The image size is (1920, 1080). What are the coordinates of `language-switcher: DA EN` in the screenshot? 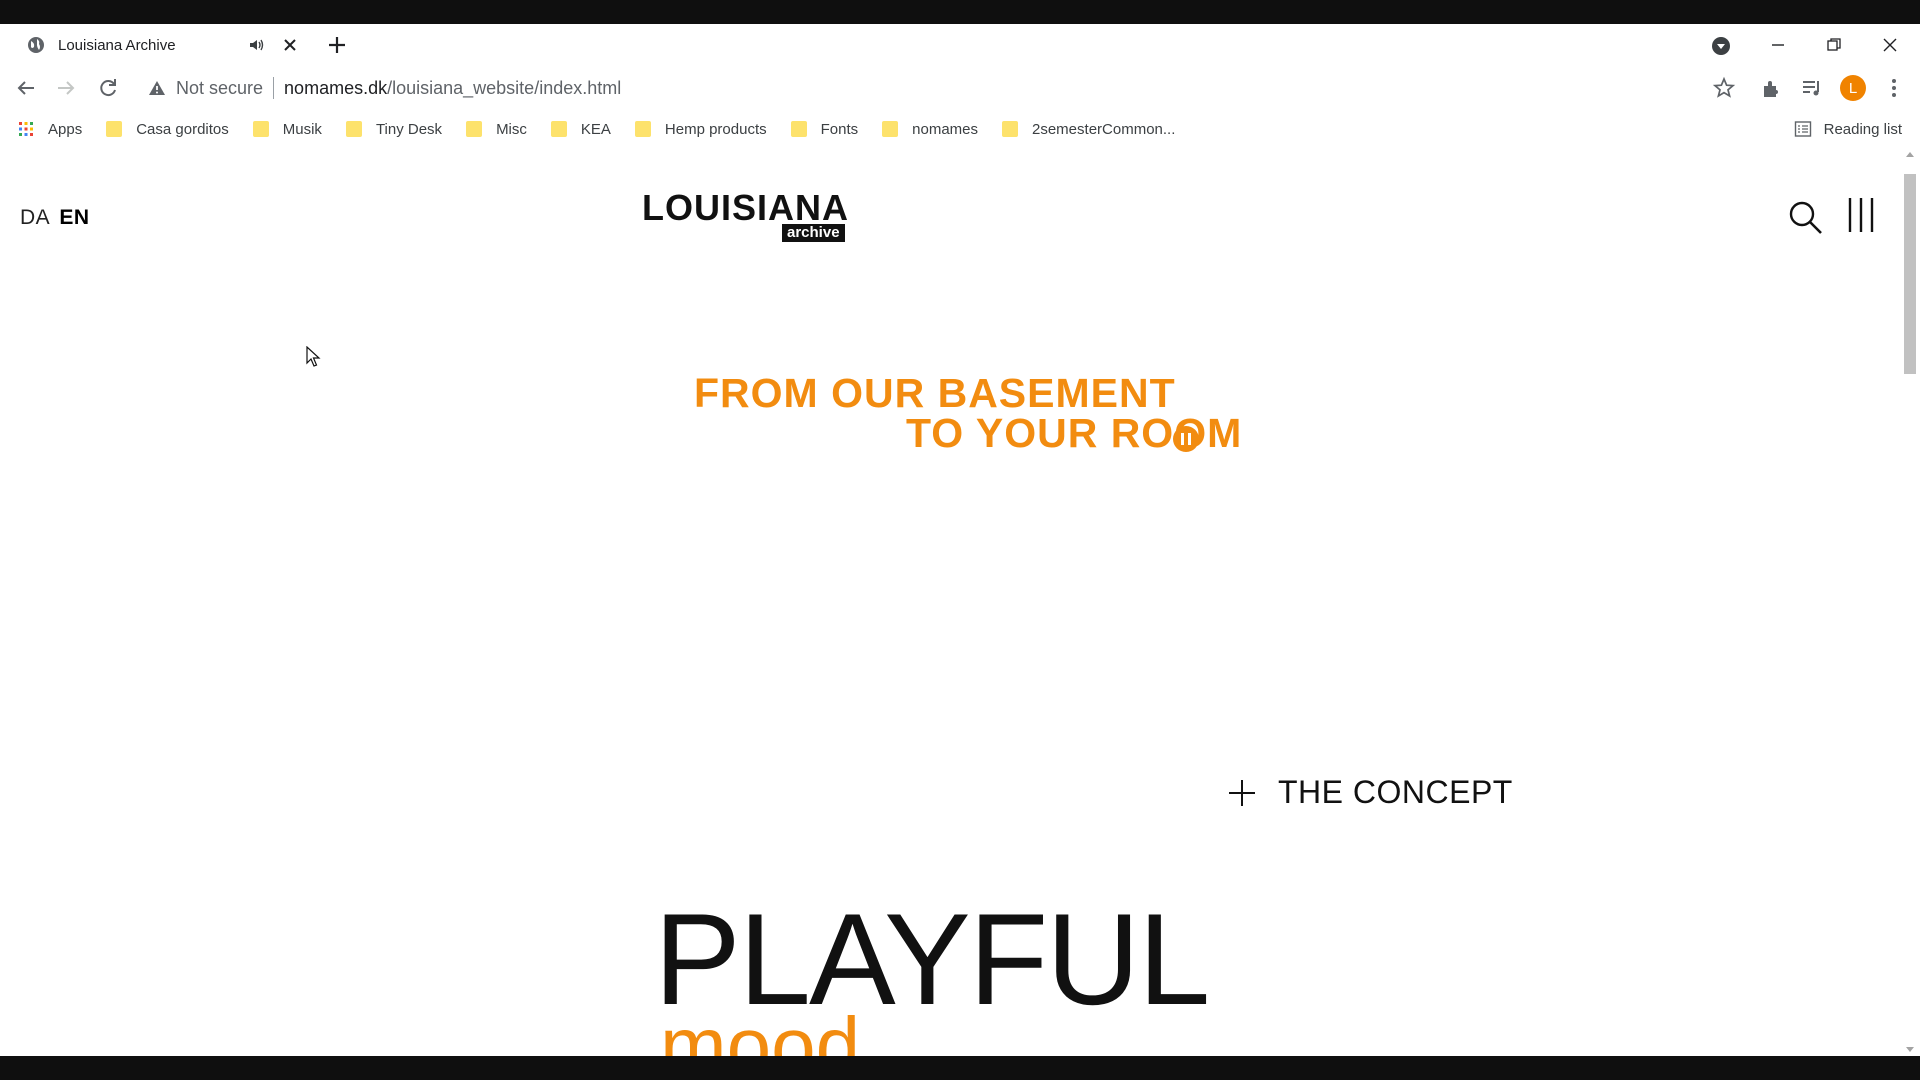 It's located at (55, 218).